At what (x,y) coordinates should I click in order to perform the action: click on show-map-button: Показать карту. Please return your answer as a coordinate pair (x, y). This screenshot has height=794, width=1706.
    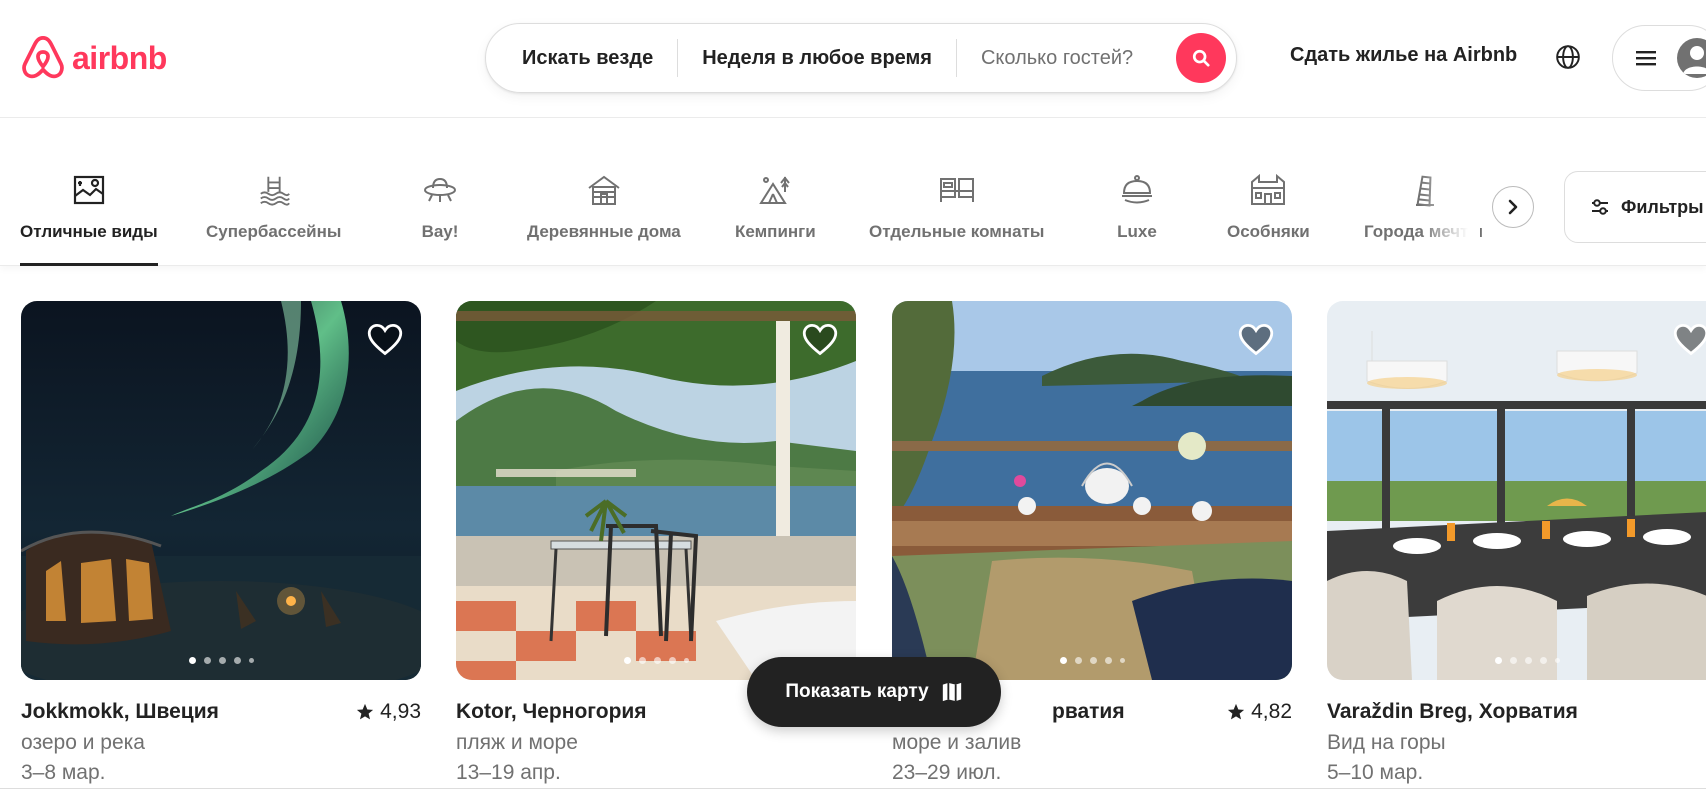
    Looking at the image, I should click on (874, 692).